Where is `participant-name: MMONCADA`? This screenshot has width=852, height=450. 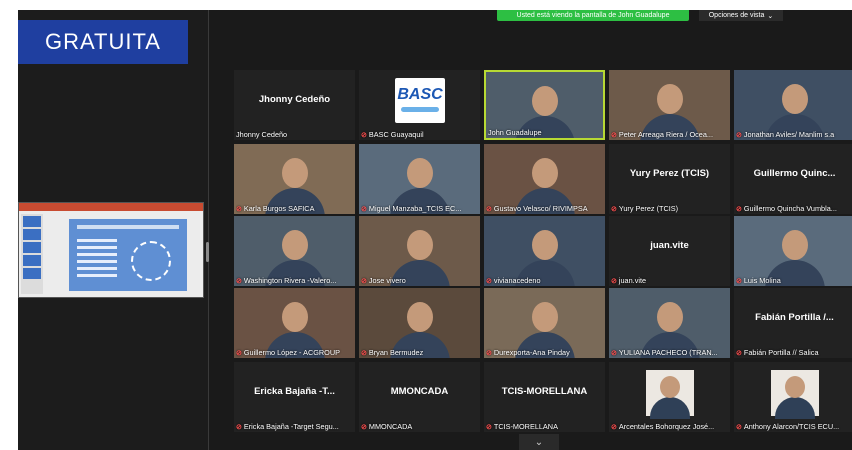 participant-name: MMONCADA is located at coordinates (390, 426).